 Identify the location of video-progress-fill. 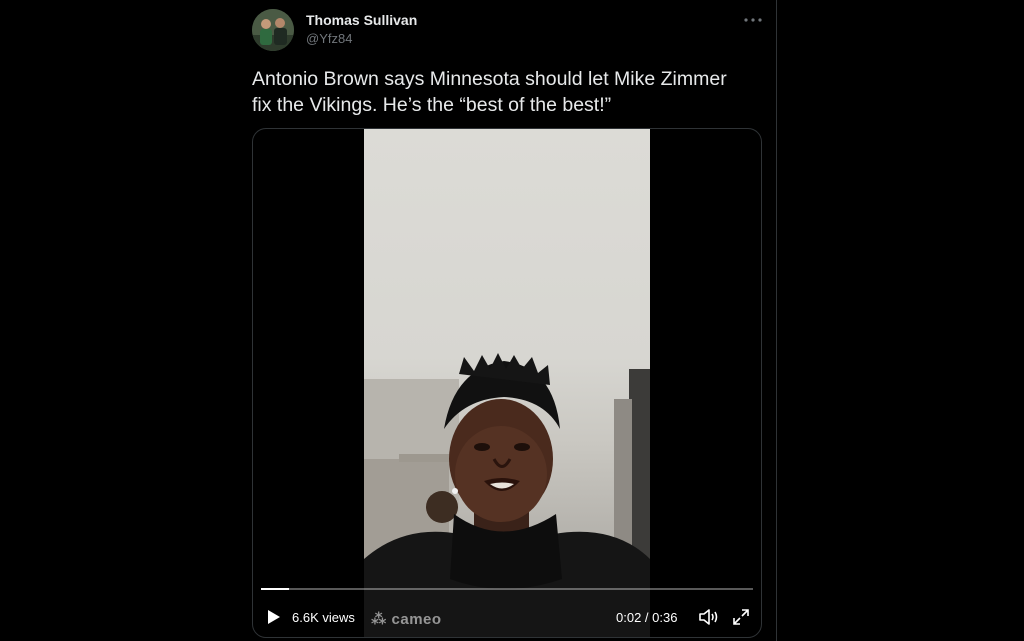
(275, 589).